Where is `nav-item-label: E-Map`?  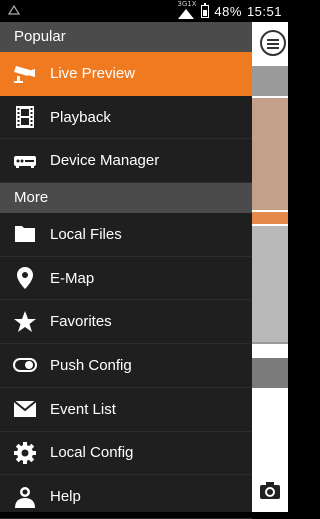
nav-item-label: E-Map is located at coordinates (72, 278).